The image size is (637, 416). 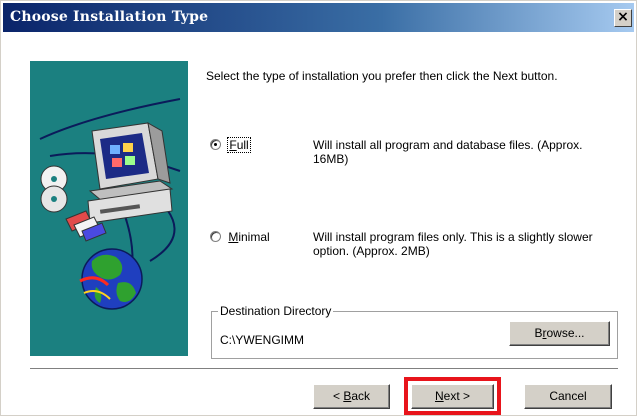 I want to click on option-minimal-mnemonic: M, so click(x=233, y=237).